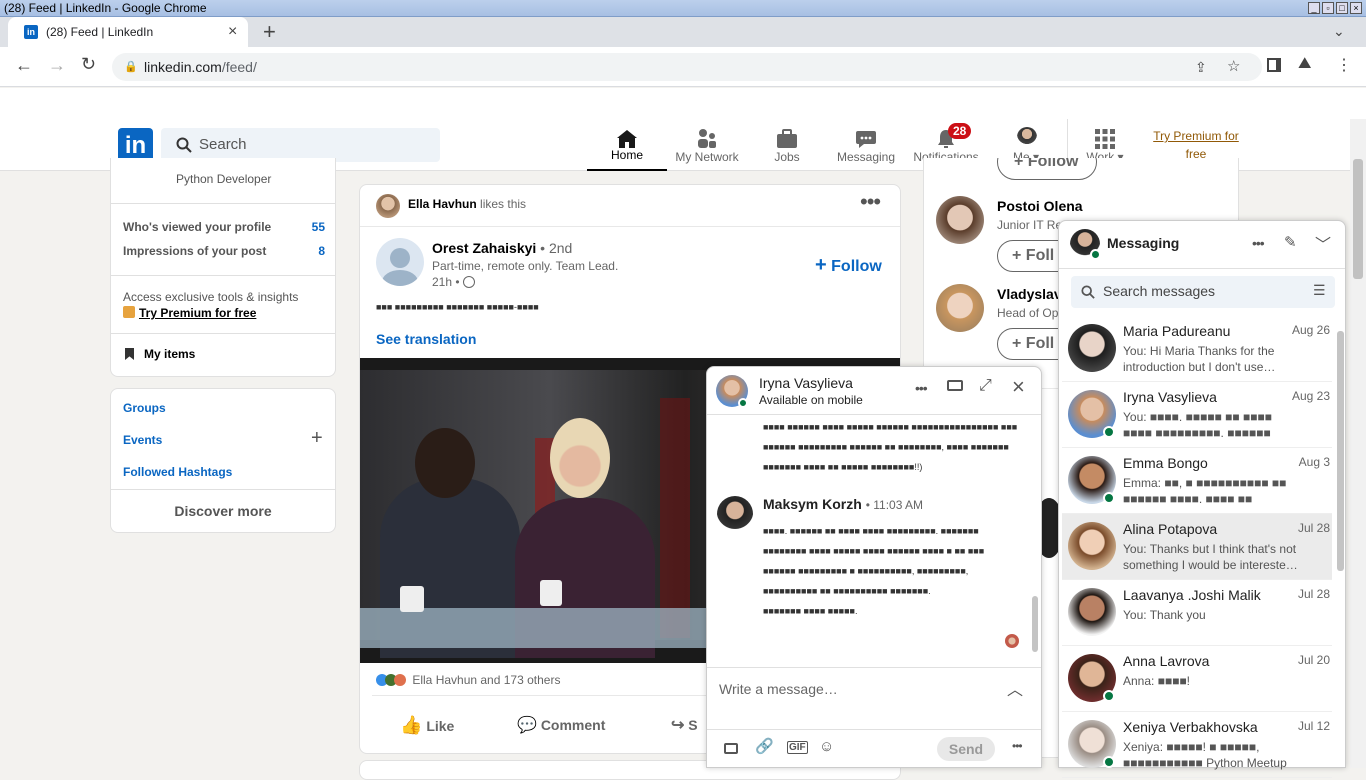 Image resolution: width=1366 pixels, height=780 pixels. Describe the element at coordinates (177, 472) in the screenshot. I see `followed-hashtags-link: Followed Hashtags` at that location.